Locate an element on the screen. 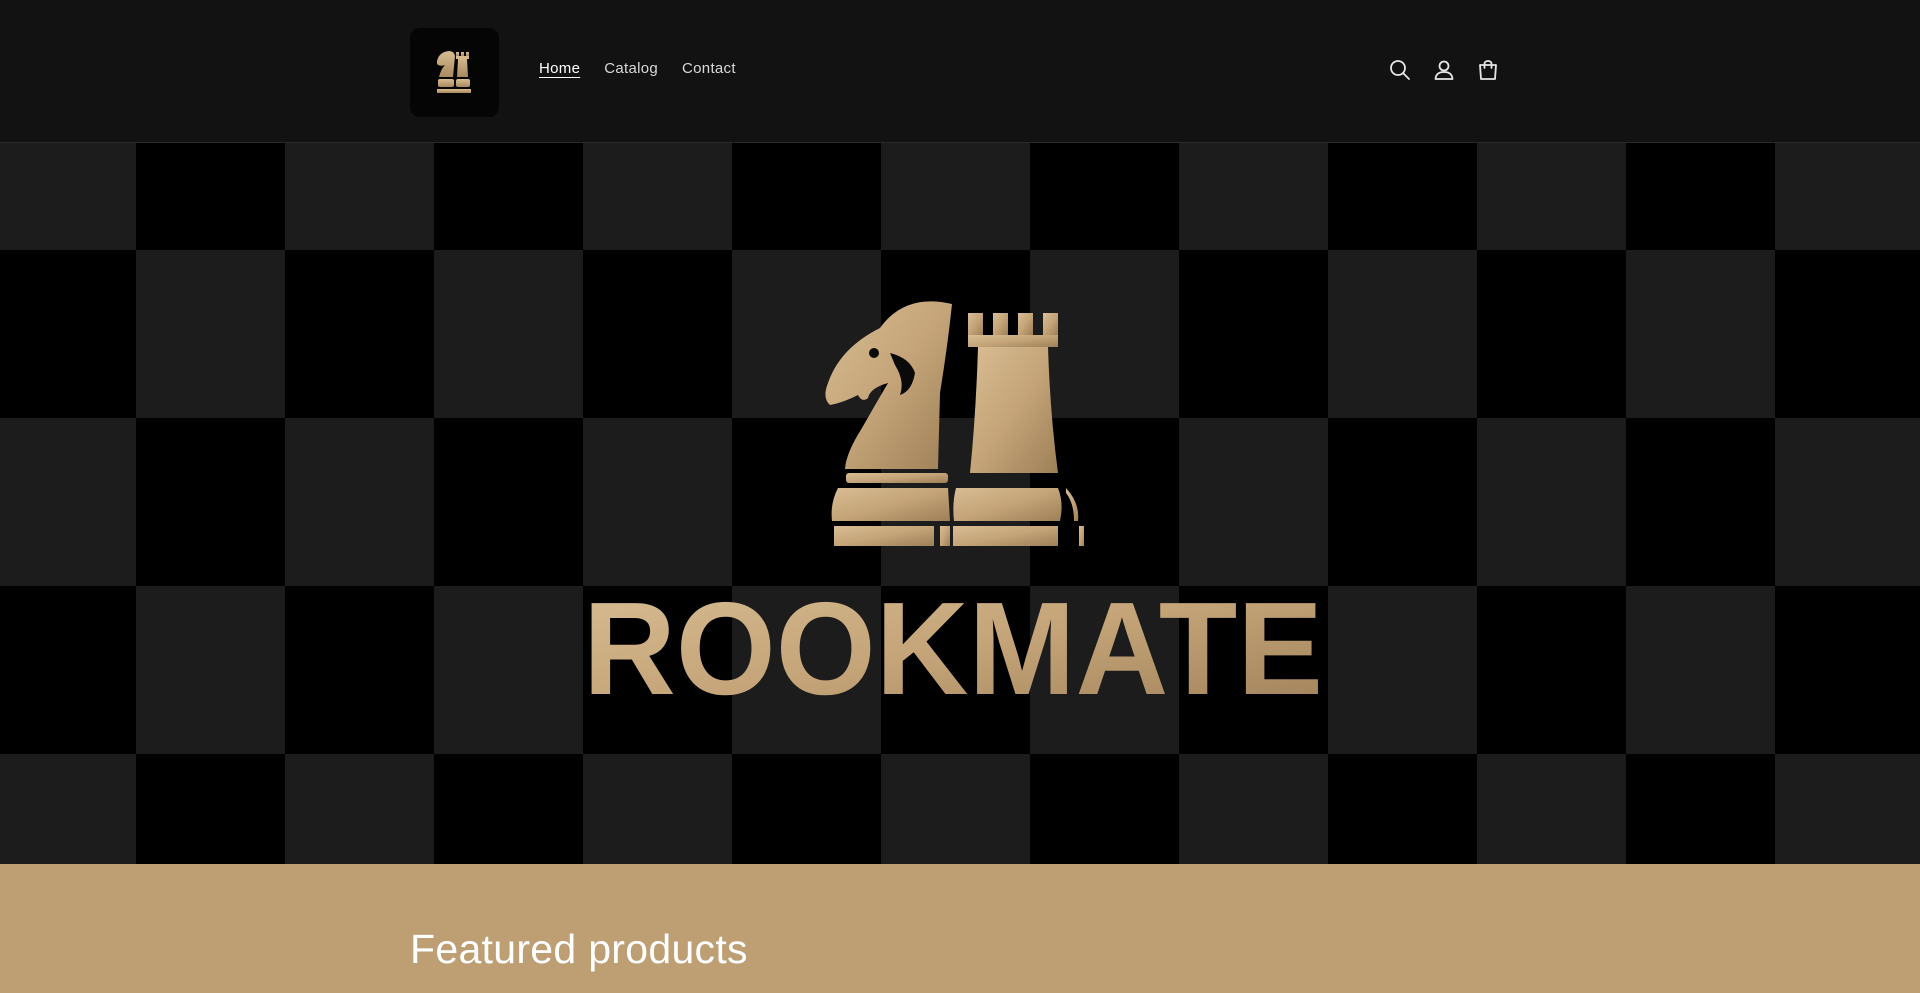  rookmate-logo-icon is located at coordinates (453, 71).